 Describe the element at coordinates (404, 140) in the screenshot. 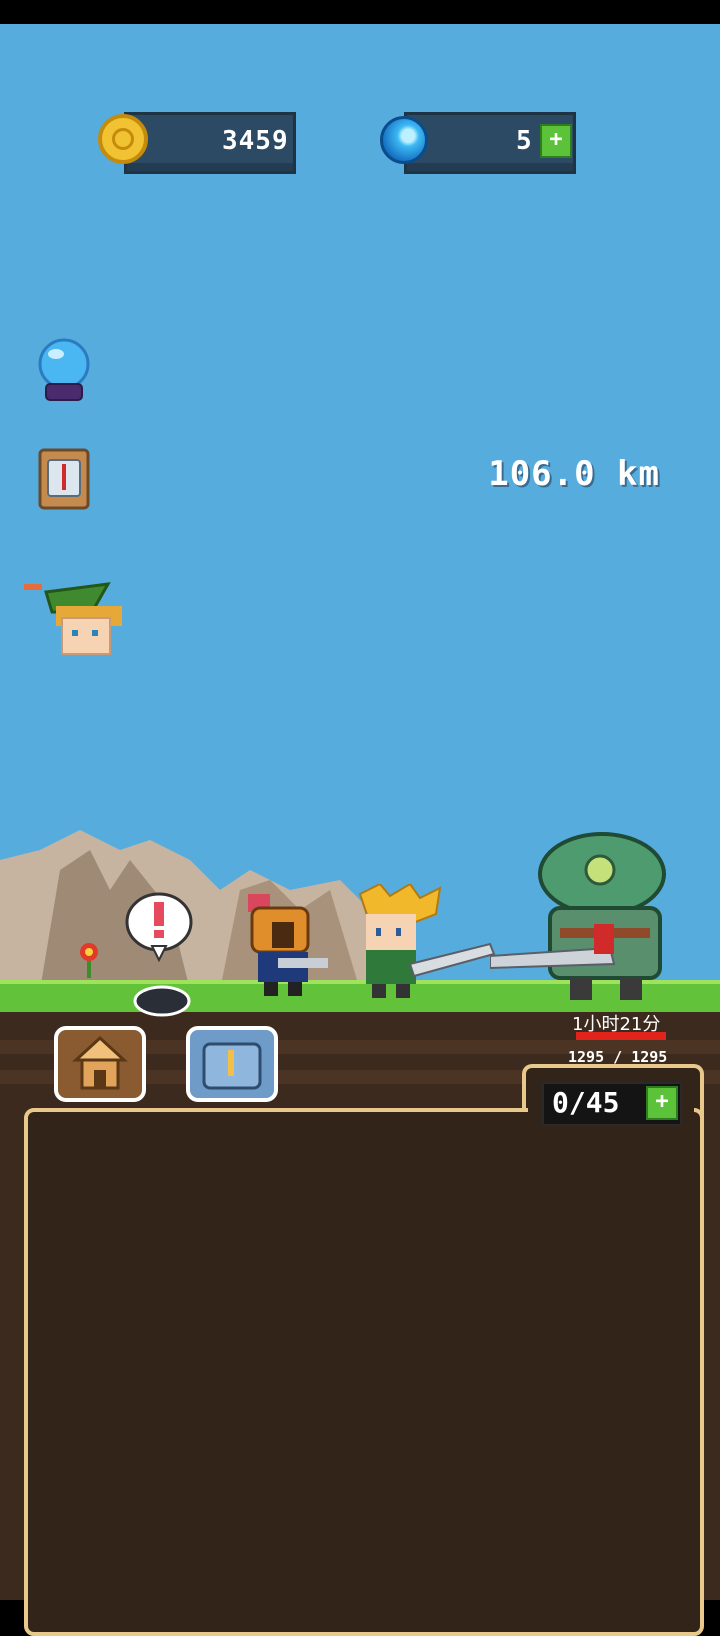

I see `gem-icon` at that location.